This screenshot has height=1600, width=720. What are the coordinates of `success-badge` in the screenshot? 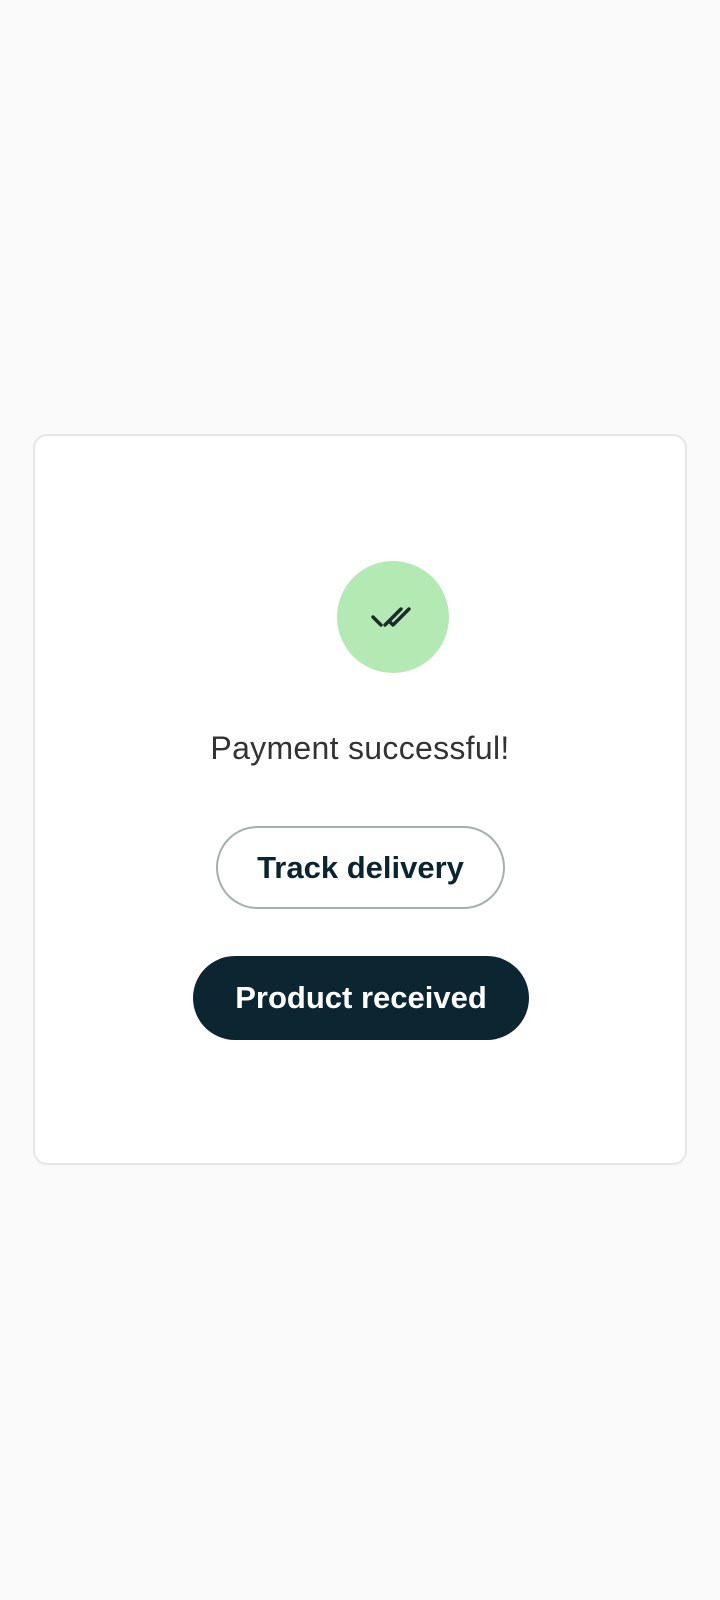 It's located at (393, 617).